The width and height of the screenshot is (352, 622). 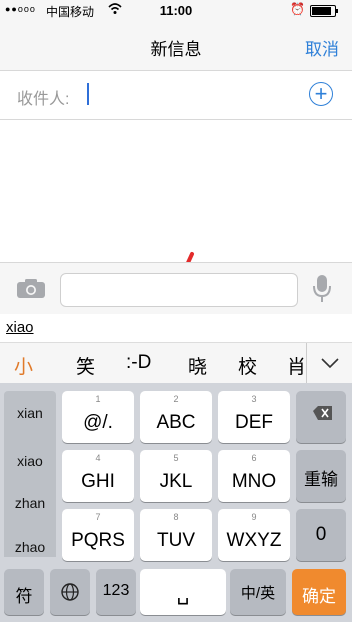 I want to click on key-number: 4, so click(x=98, y=458).